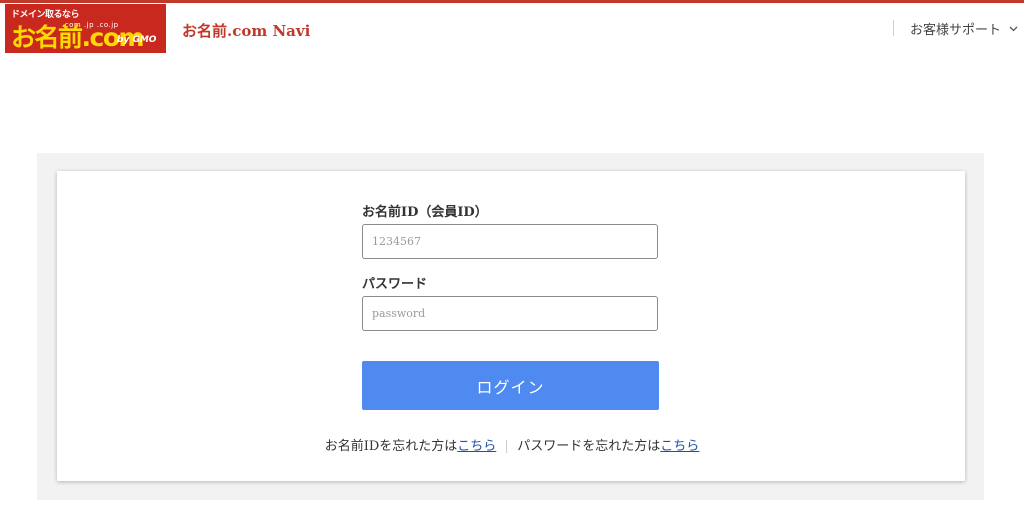 This screenshot has height=505, width=1024. Describe the element at coordinates (589, 446) in the screenshot. I see `forgot-password-text: パスワードを忘れた方は` at that location.